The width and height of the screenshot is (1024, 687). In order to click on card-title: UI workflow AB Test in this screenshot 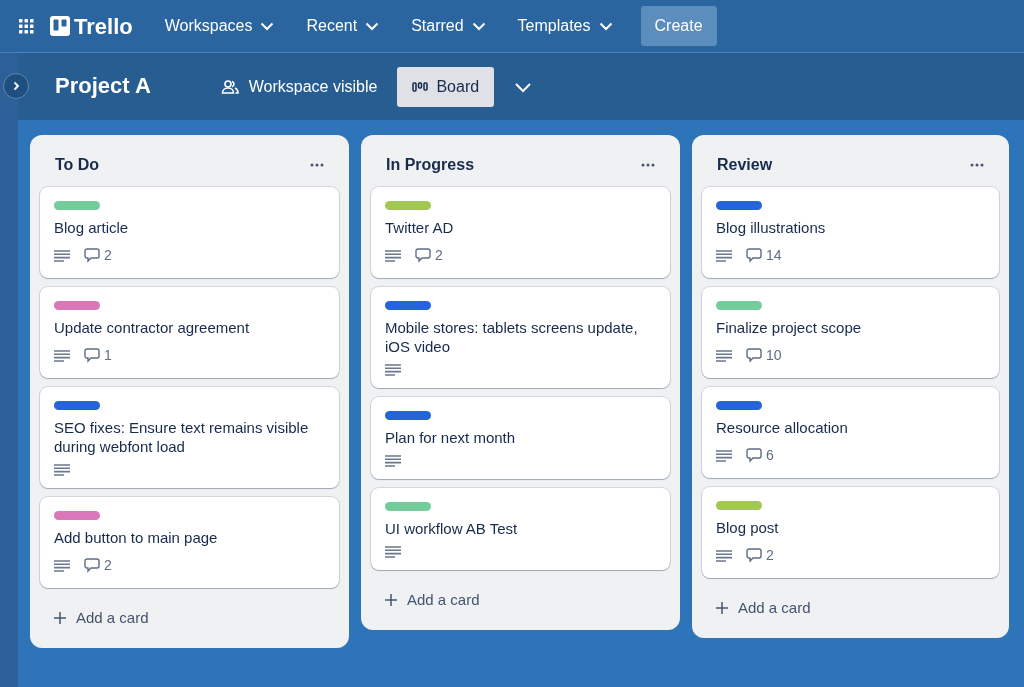, I will do `click(452, 528)`.